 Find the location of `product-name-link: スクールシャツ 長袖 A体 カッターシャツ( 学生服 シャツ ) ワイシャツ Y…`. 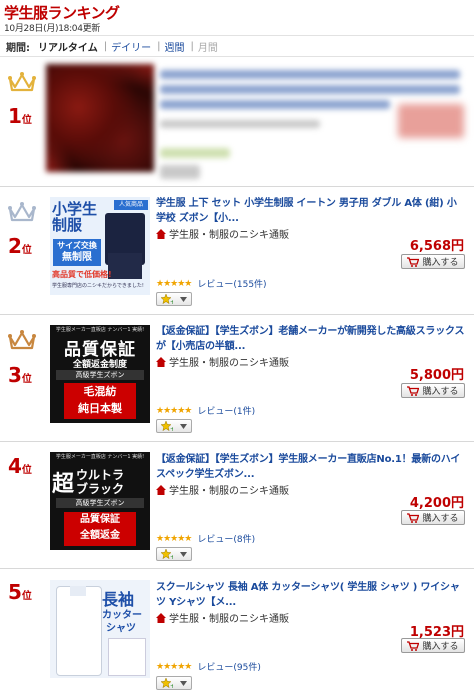

product-name-link: スクールシャツ 長袖 A体 カッターシャツ( 学生服 シャツ ) ワイシャツ Y… is located at coordinates (311, 595).